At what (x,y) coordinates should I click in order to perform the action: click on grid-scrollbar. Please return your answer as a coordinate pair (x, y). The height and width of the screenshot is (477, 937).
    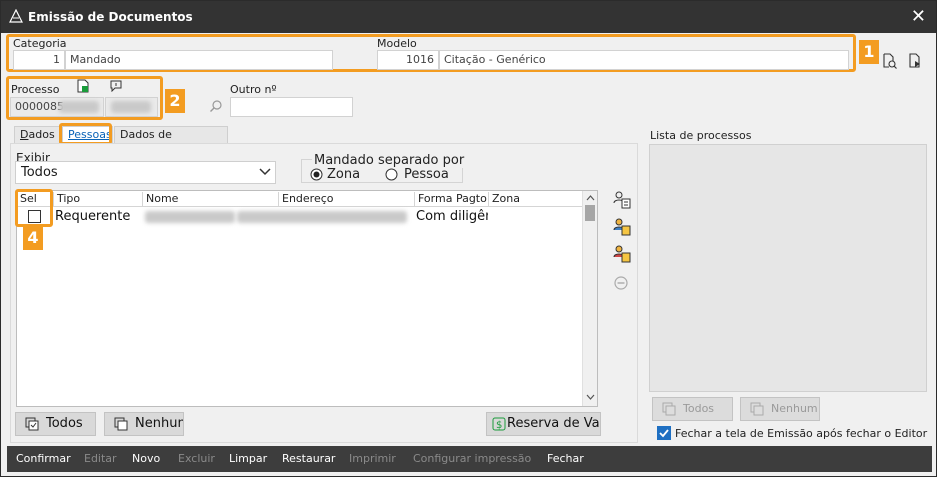
    Looking at the image, I should click on (589, 298).